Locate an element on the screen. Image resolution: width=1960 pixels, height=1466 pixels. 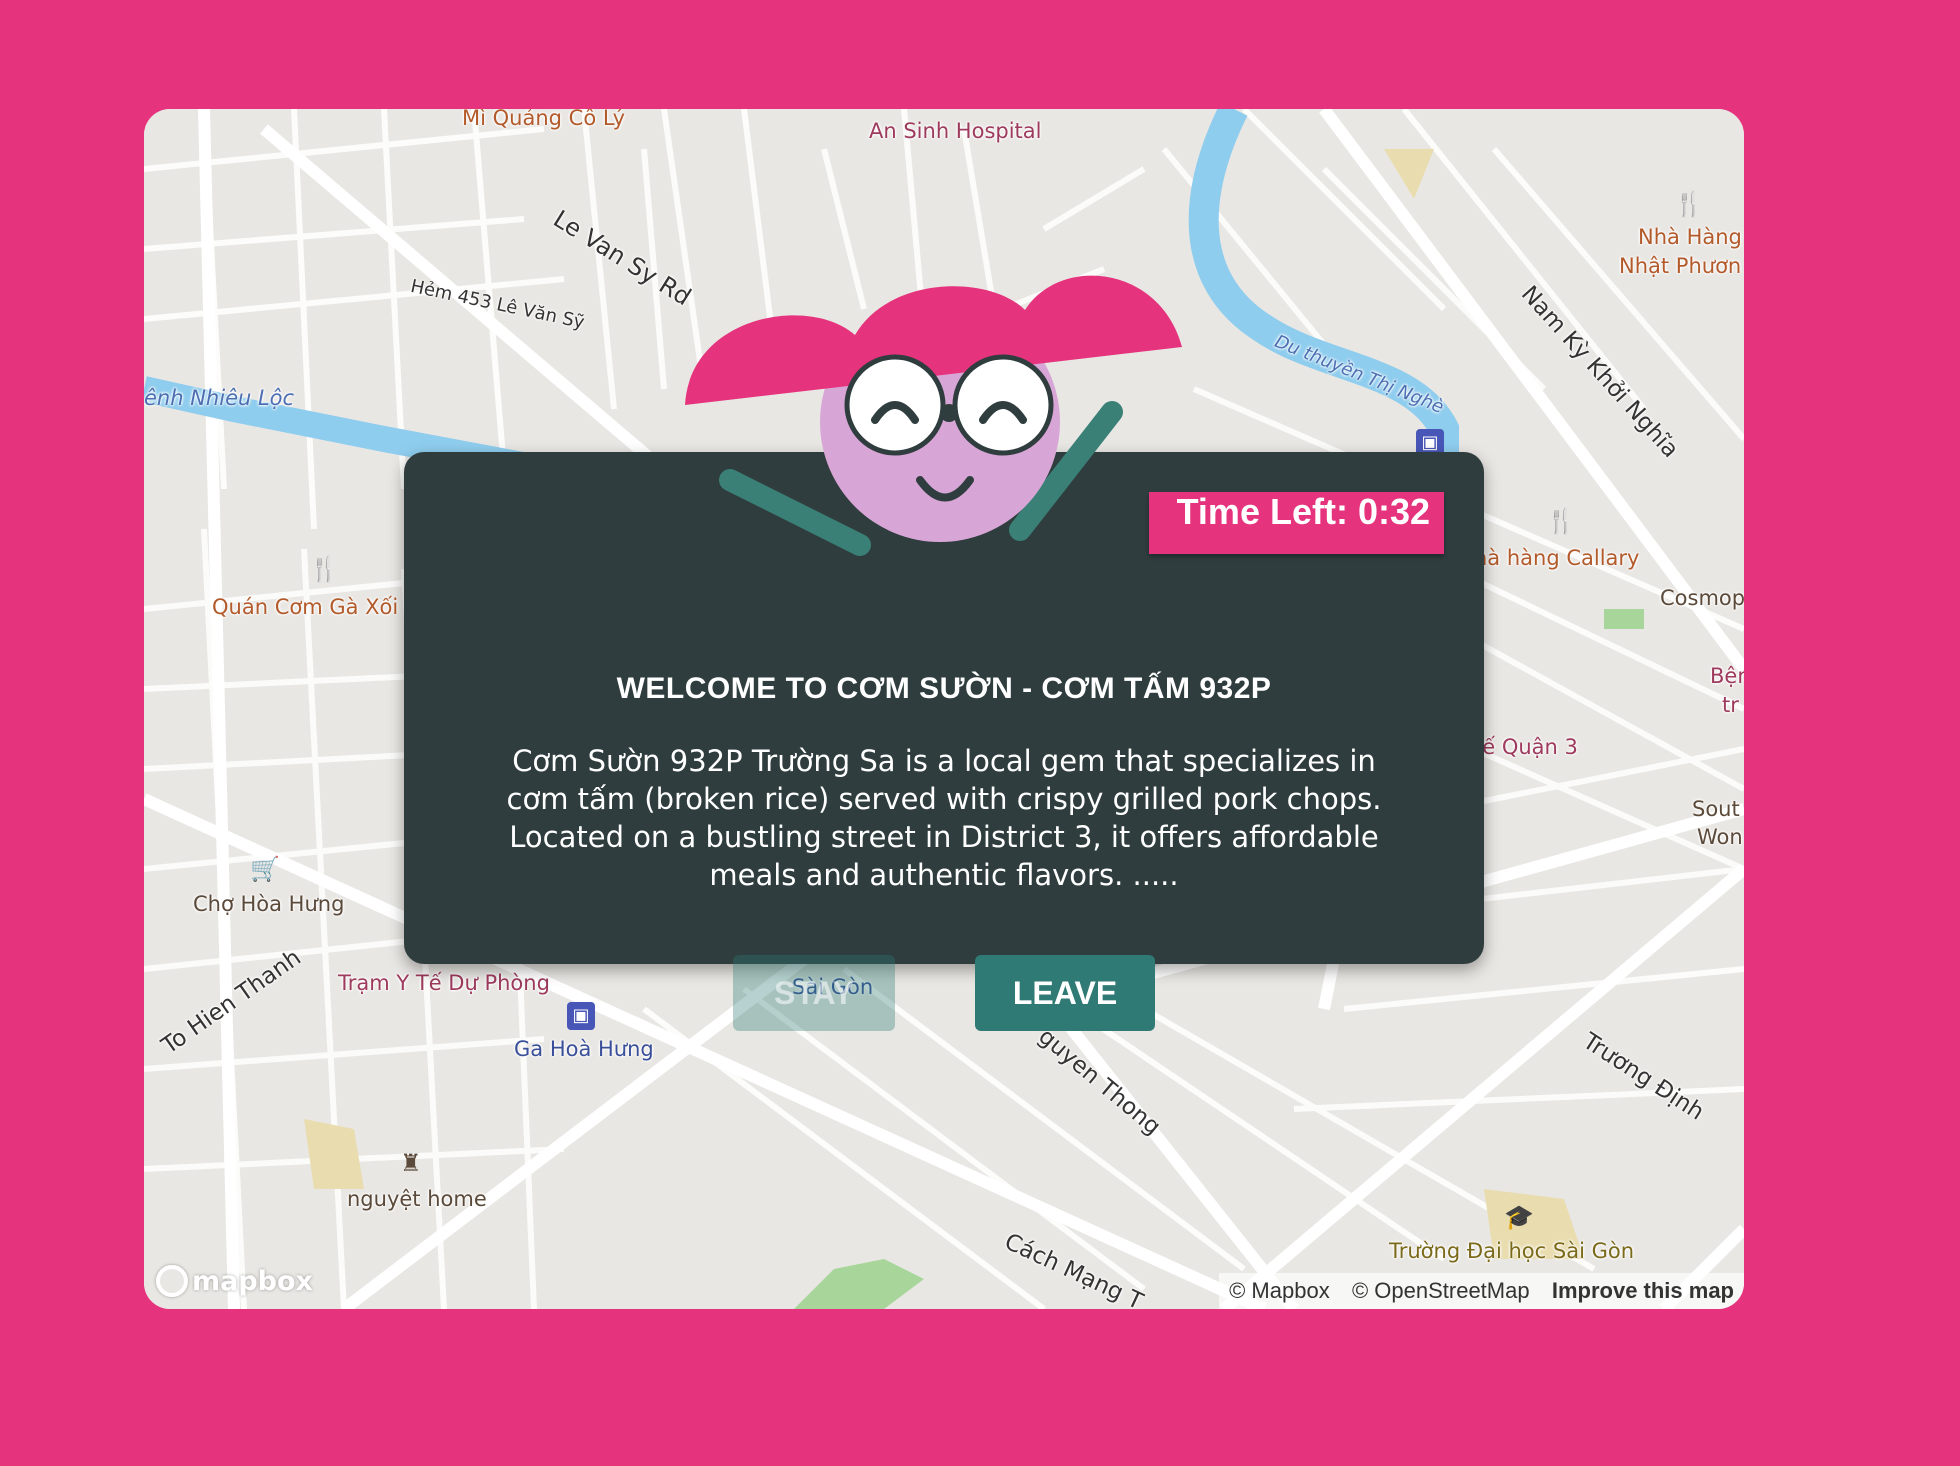
mapbox-logo-icon is located at coordinates (172, 1281).